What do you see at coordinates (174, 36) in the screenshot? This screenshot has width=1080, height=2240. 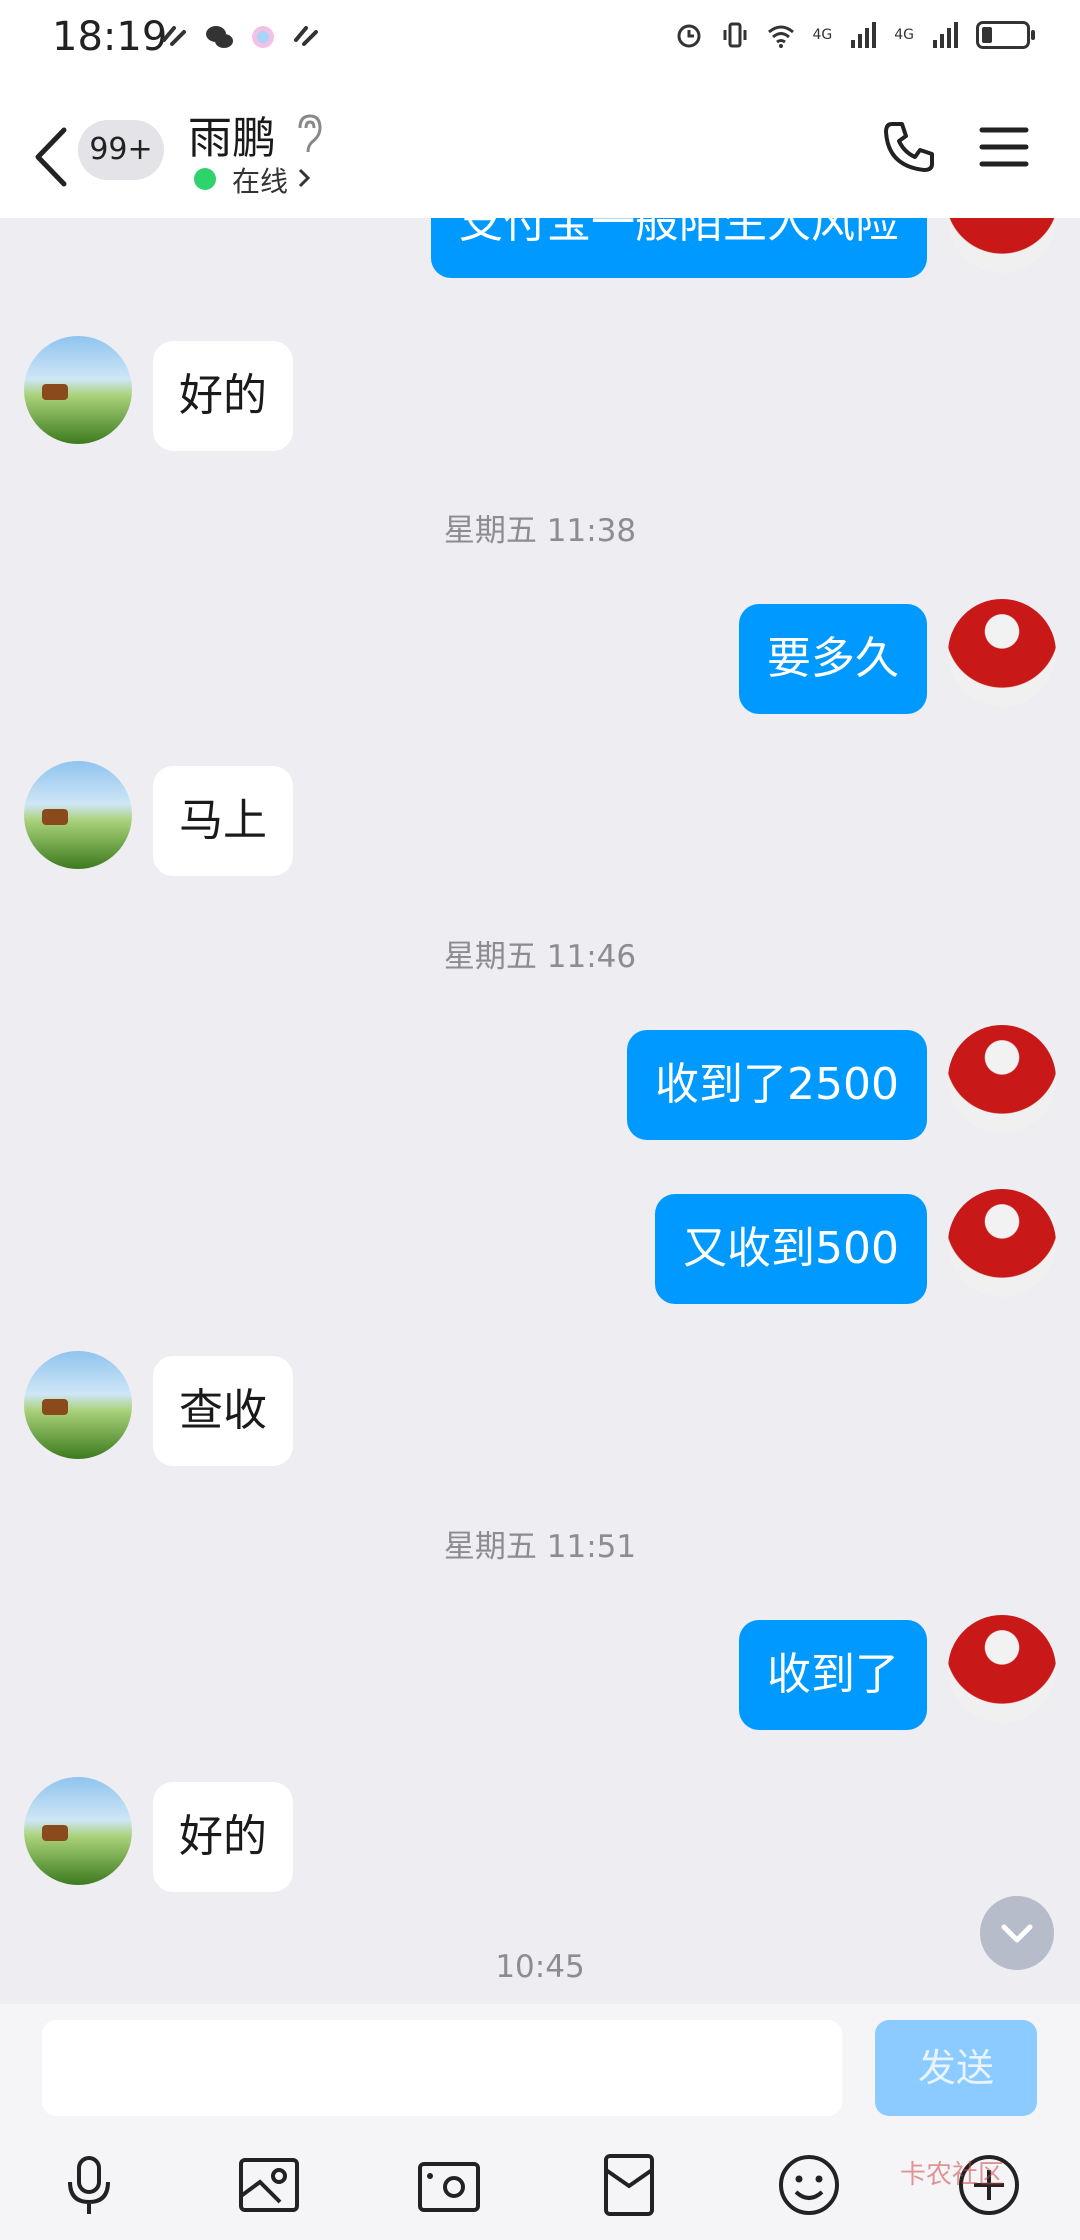 I see `app-notification-icon` at bounding box center [174, 36].